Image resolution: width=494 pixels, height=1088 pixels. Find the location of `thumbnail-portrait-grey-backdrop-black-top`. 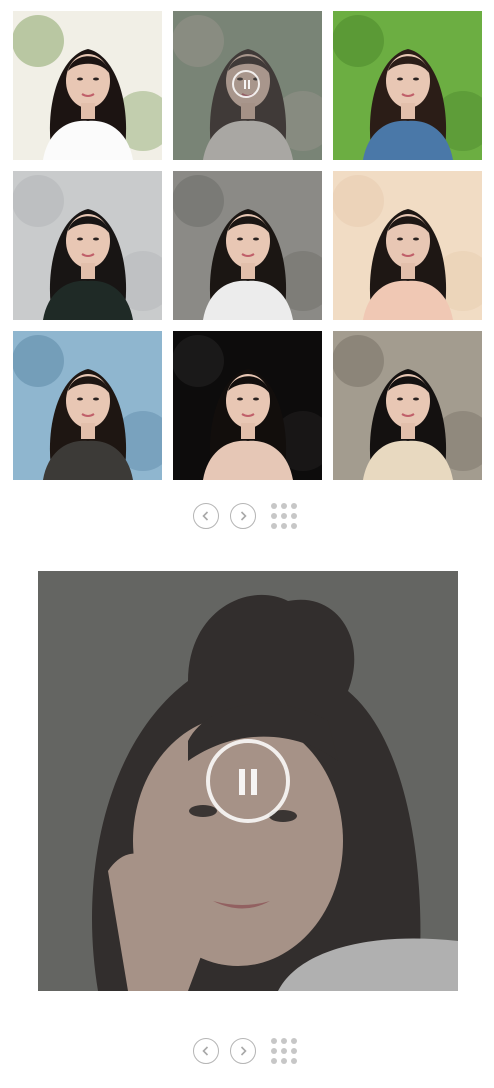

thumbnail-portrait-grey-backdrop-black-top is located at coordinates (87, 245).